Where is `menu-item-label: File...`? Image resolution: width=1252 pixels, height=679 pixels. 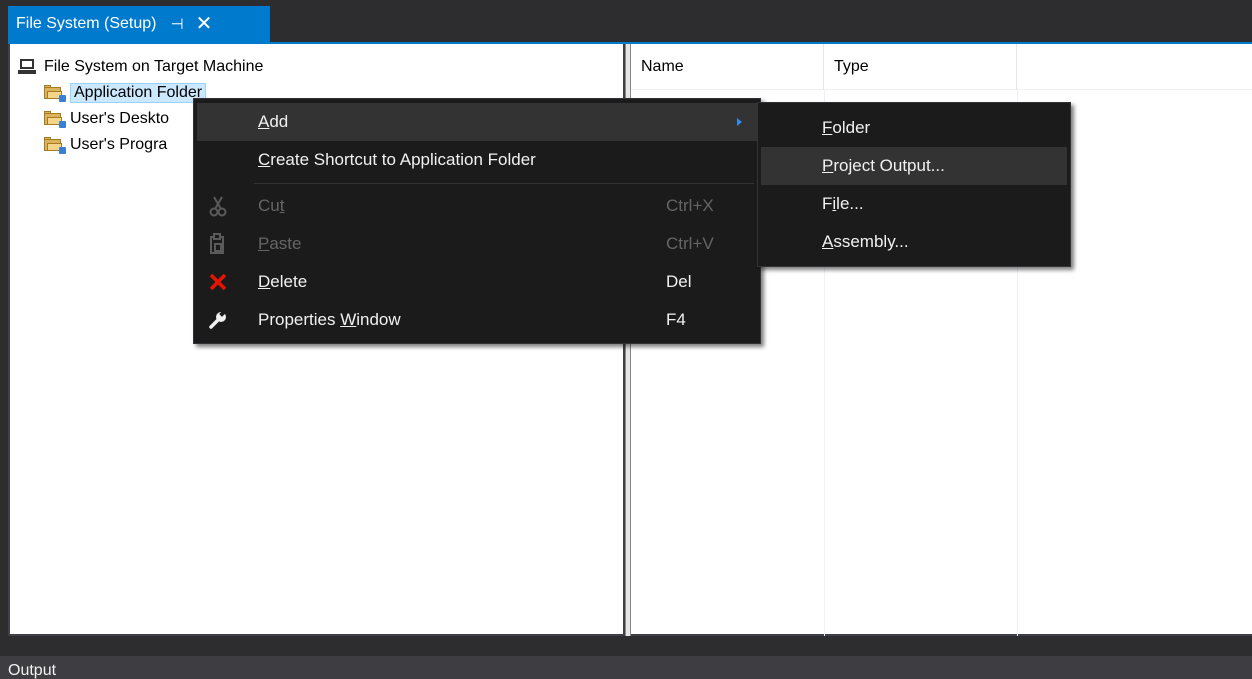 menu-item-label: File... is located at coordinates (843, 203).